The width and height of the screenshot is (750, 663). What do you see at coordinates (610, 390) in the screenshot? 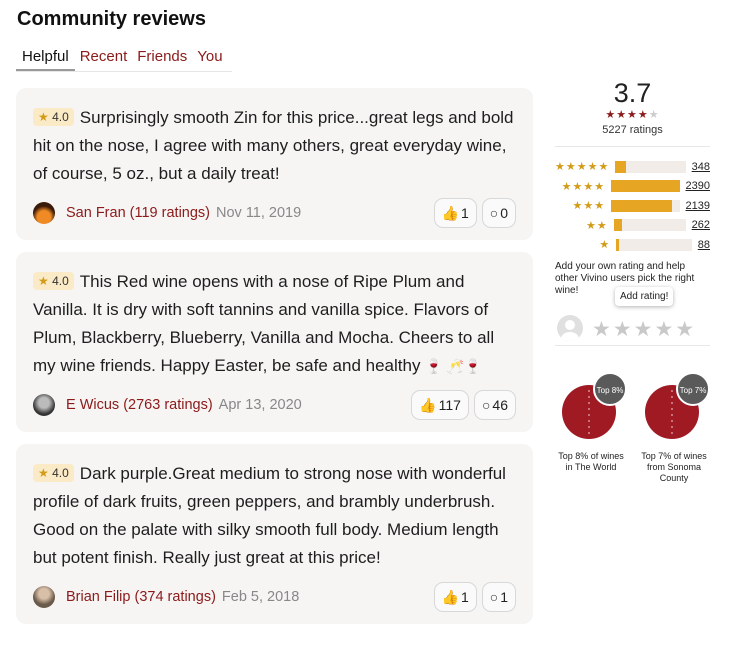
I see `badge-percent: Top 8%` at bounding box center [610, 390].